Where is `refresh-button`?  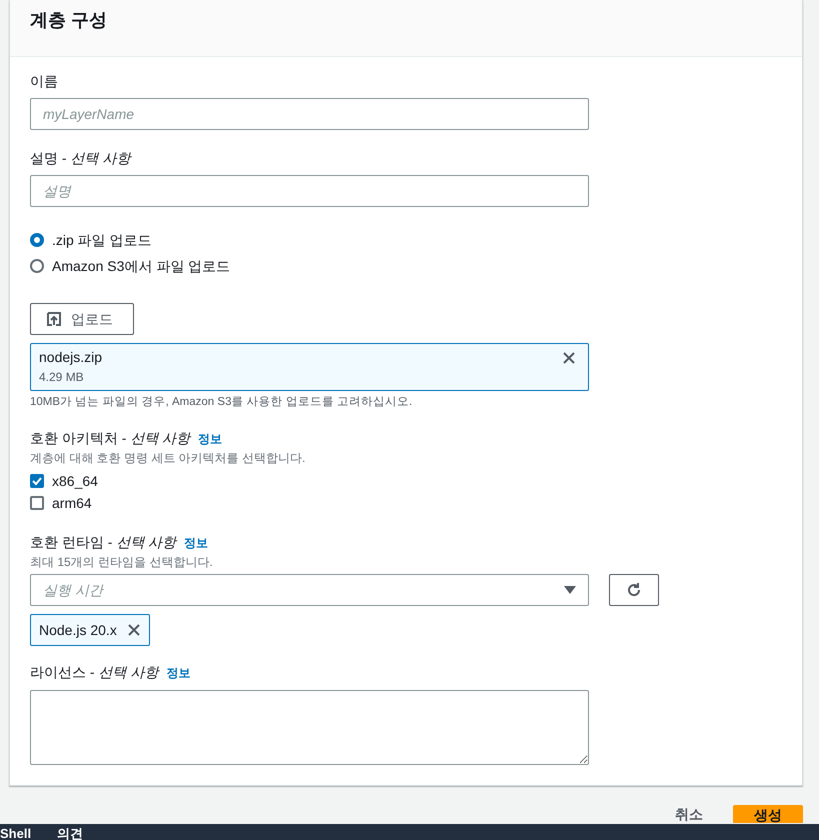
refresh-button is located at coordinates (634, 590).